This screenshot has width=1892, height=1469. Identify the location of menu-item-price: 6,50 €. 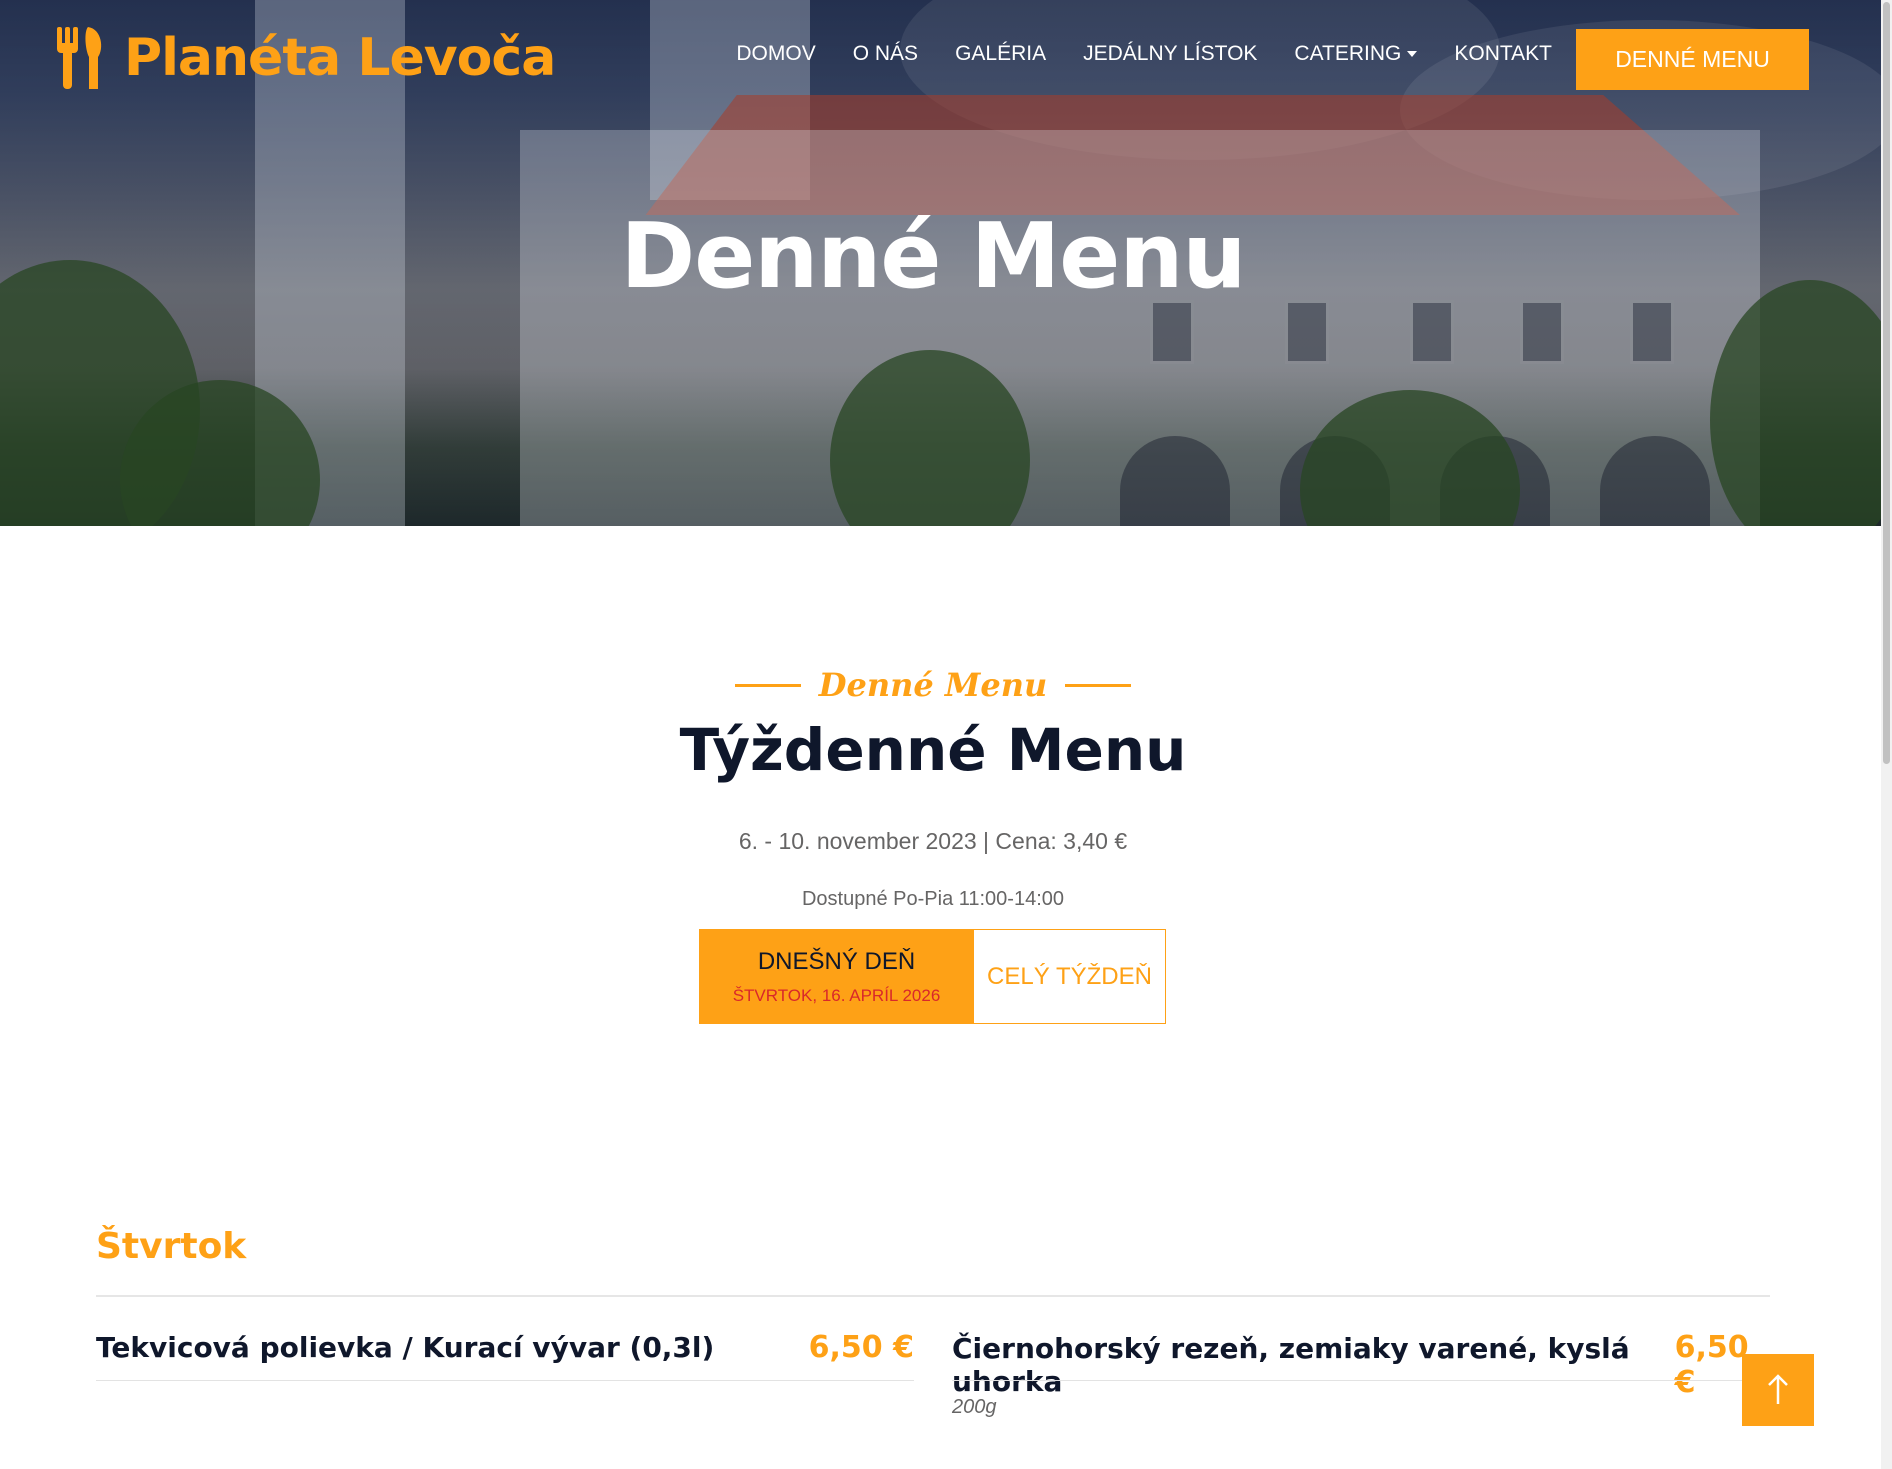
(861, 1347).